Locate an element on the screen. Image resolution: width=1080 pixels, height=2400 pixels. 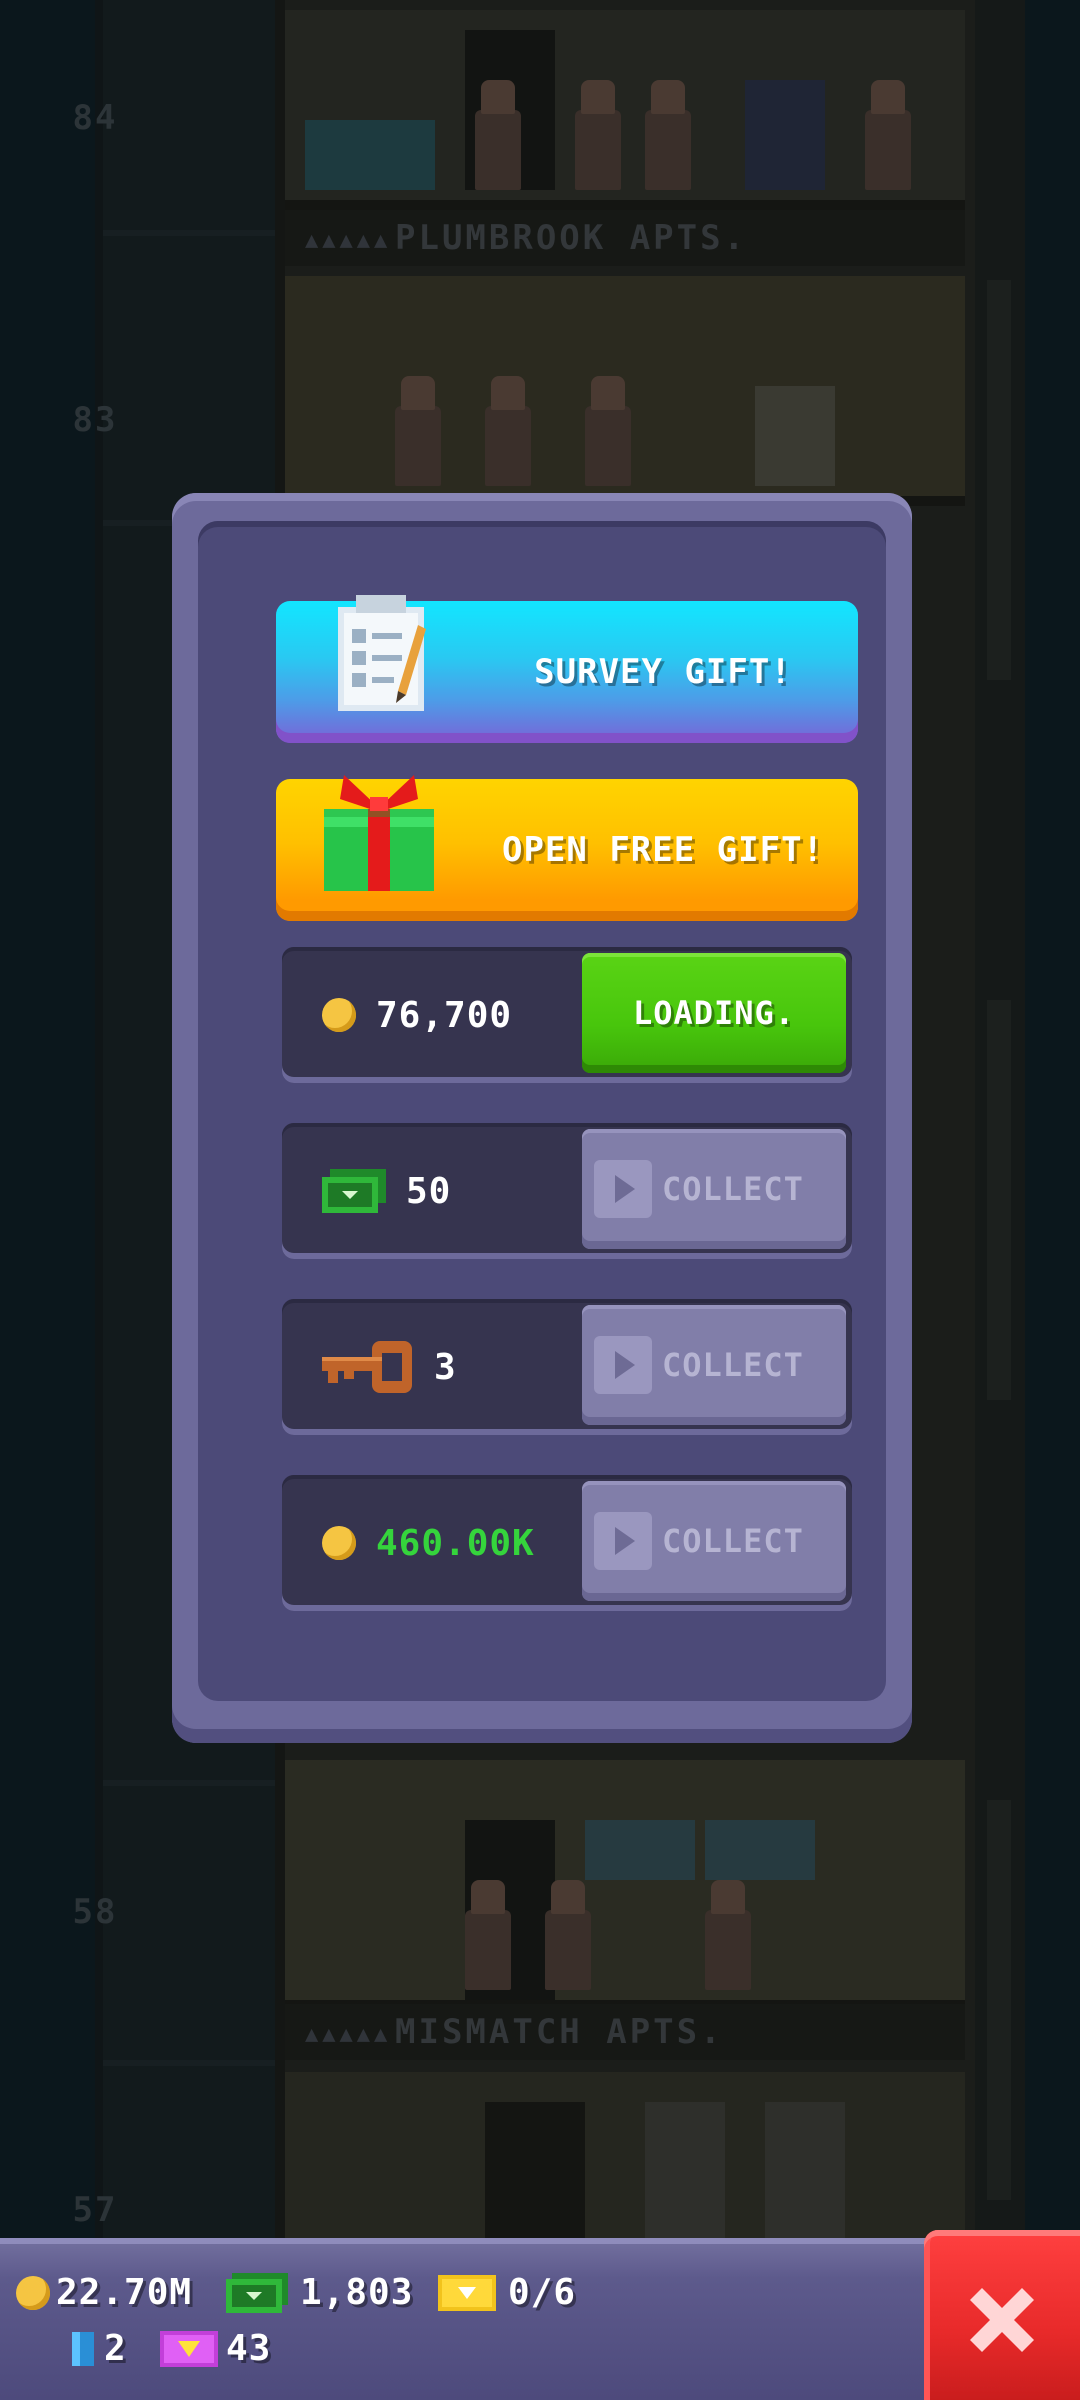
floor-number: 83 is located at coordinates (95, 420).